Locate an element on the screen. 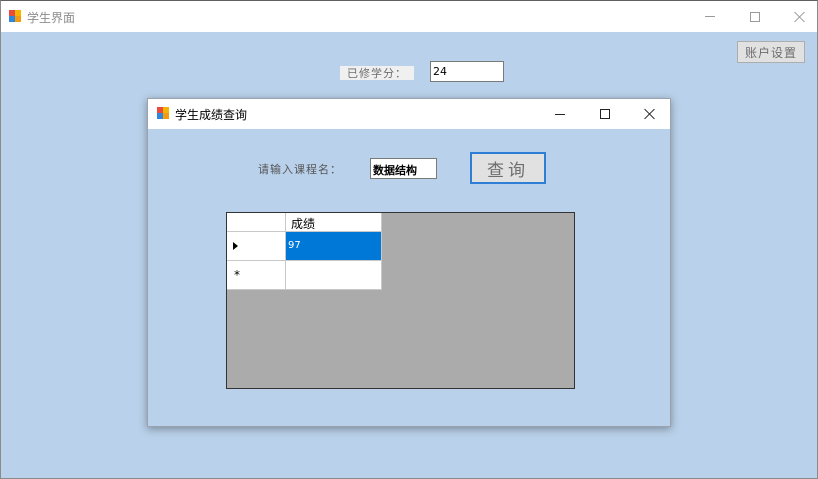  new-score-cell is located at coordinates (334, 275).